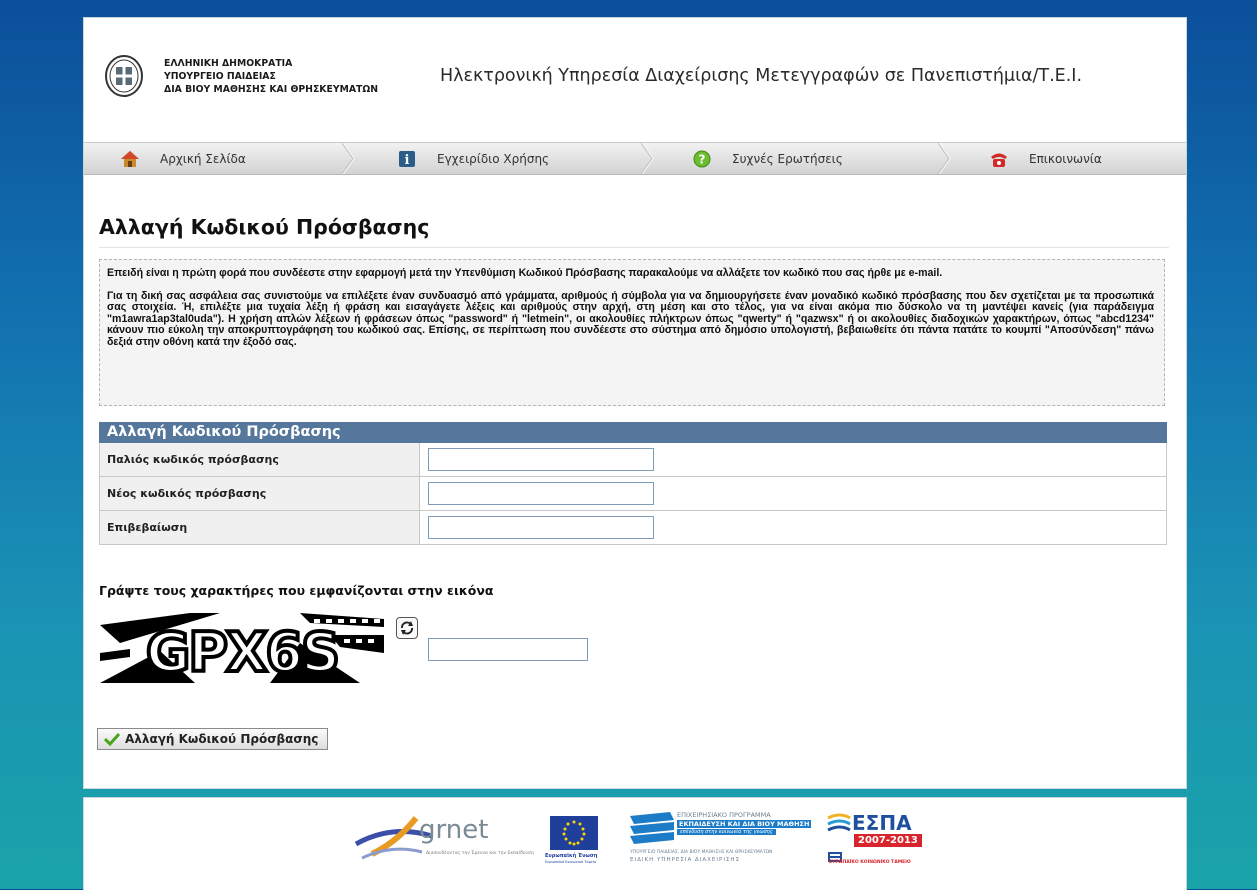 The height and width of the screenshot is (890, 1257). What do you see at coordinates (222, 739) in the screenshot?
I see `change-password-button-label: Αλλαγή Κωδικού Πρόσβασης` at bounding box center [222, 739].